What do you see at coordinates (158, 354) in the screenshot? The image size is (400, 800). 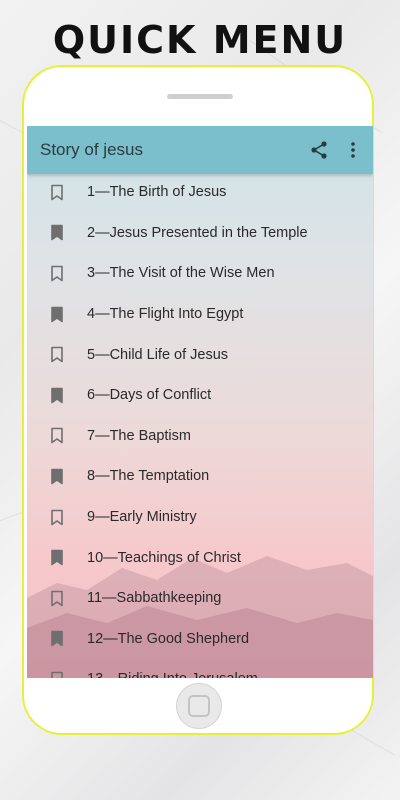 I see `chapter-title: 5—Child Life of Jesus` at bounding box center [158, 354].